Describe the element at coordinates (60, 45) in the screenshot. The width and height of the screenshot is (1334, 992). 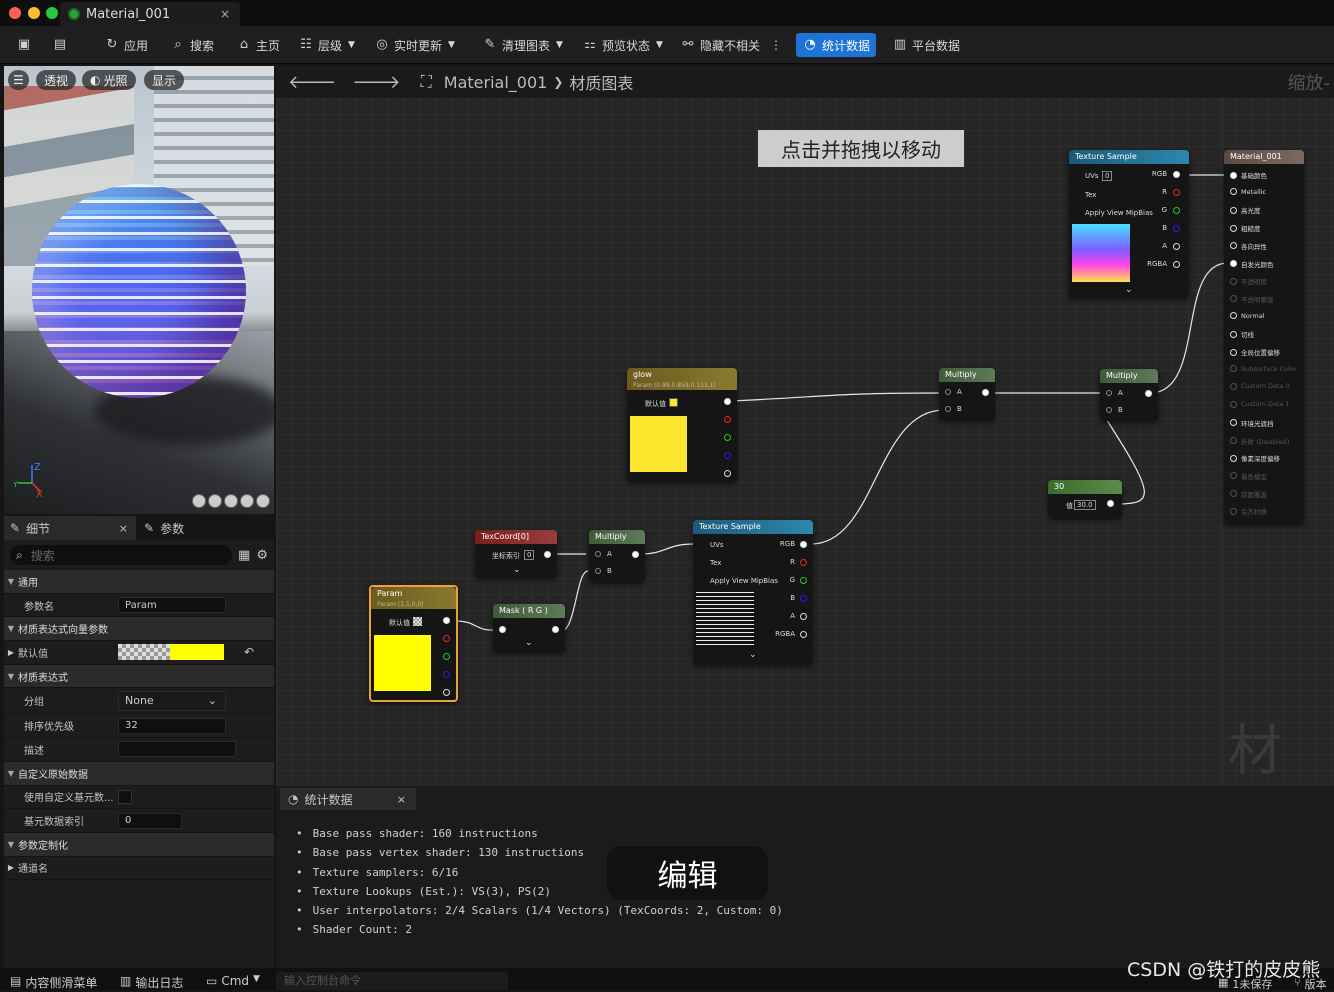
I see `browse-button: ▤` at that location.